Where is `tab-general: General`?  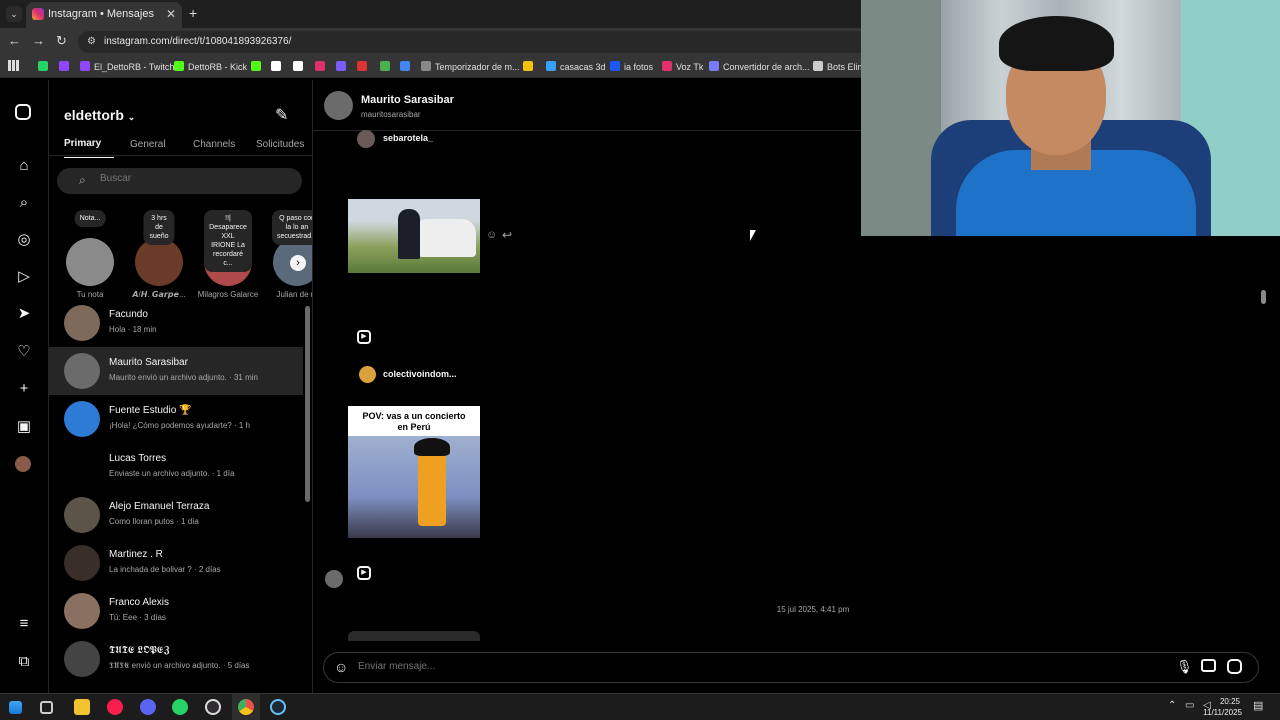
tab-general: General is located at coordinates (148, 144).